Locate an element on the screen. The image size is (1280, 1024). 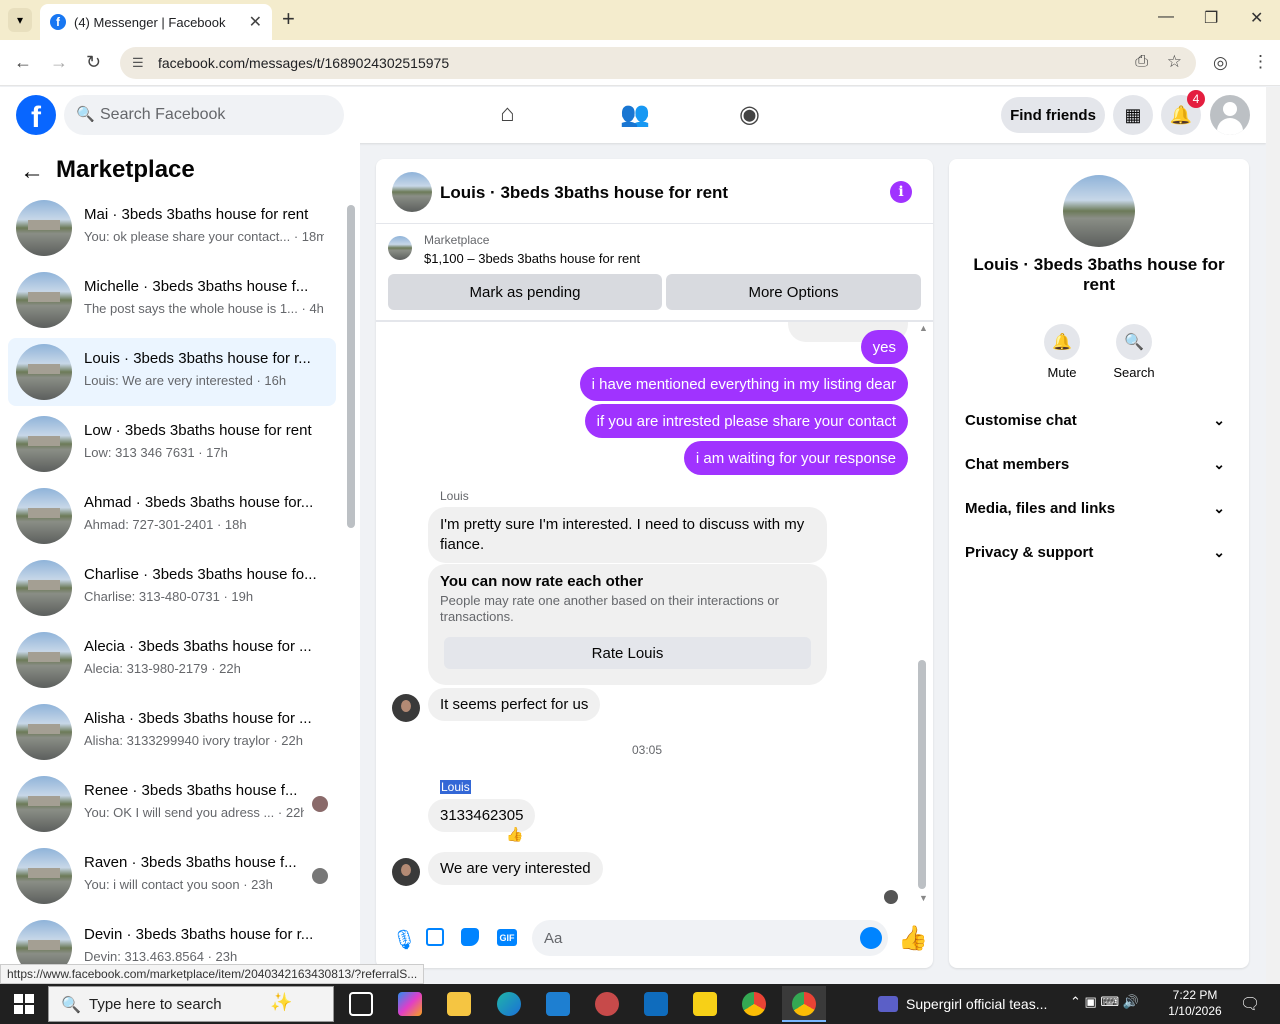
menu-grid-icon: ▦ is located at coordinates (1133, 115).